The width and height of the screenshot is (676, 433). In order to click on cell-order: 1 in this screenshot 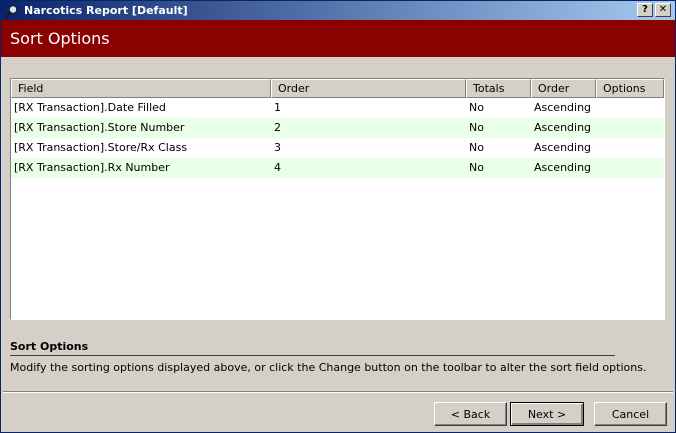, I will do `click(277, 107)`.